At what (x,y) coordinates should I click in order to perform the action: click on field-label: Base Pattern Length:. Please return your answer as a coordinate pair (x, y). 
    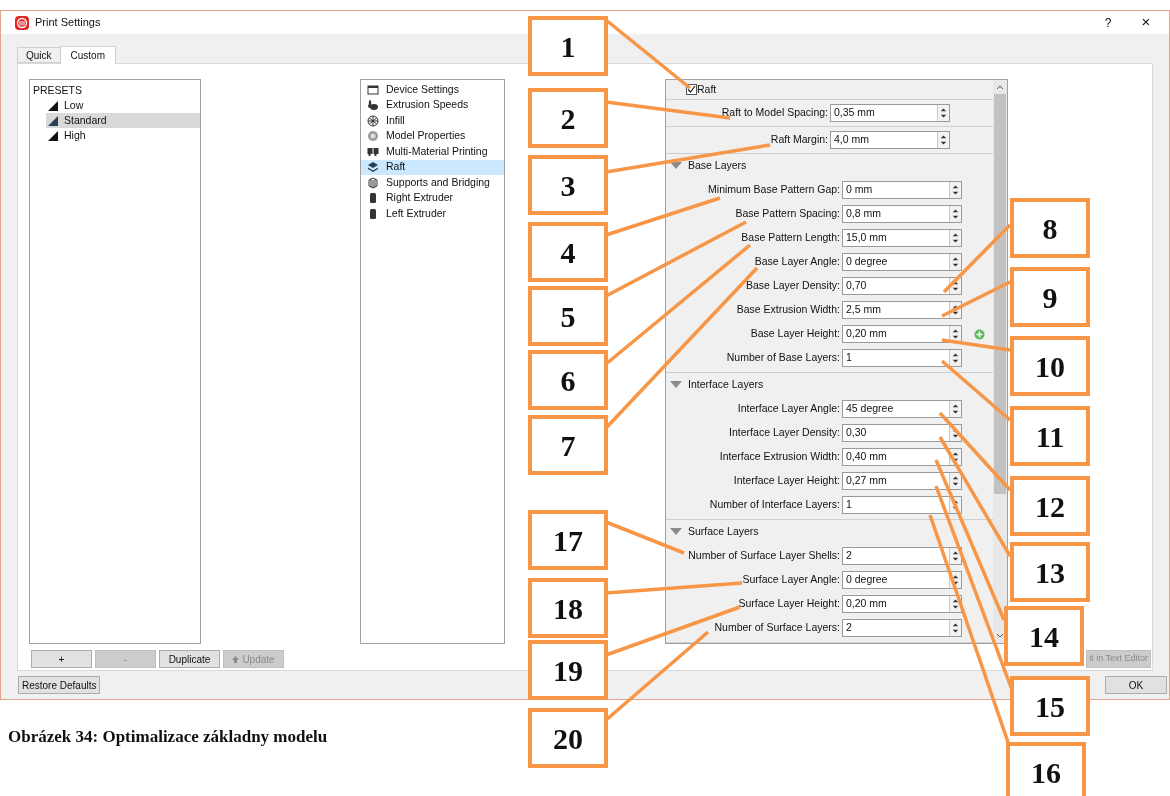
    Looking at the image, I should click on (790, 238).